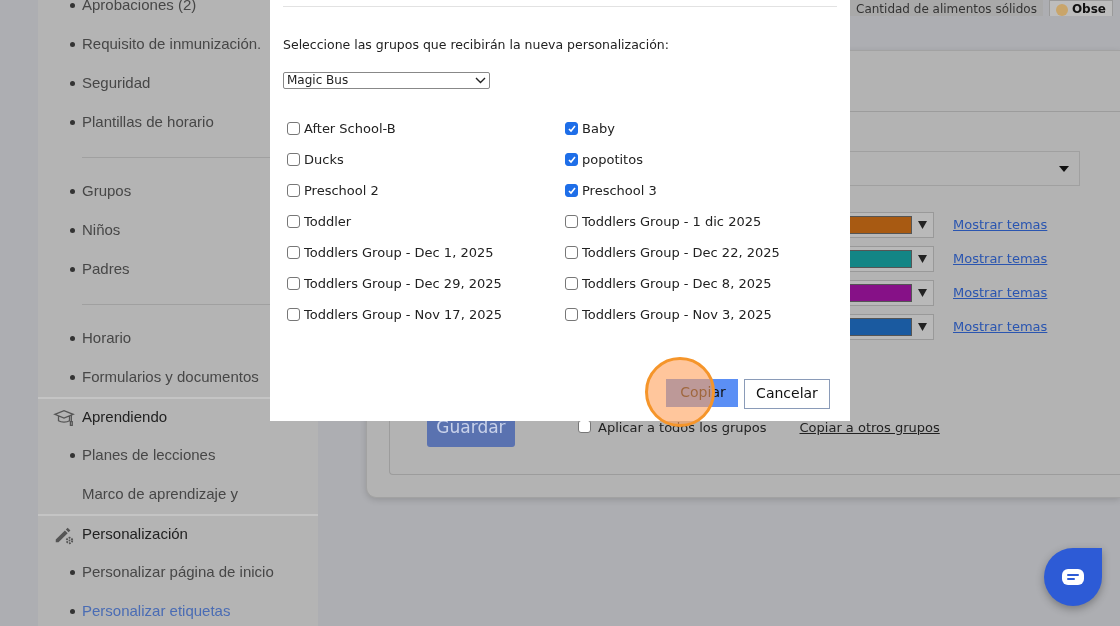 This screenshot has height=626, width=1120. What do you see at coordinates (399, 253) in the screenshot?
I see `checkbox-label: Toddlers Group - Dec 1, 2025` at bounding box center [399, 253].